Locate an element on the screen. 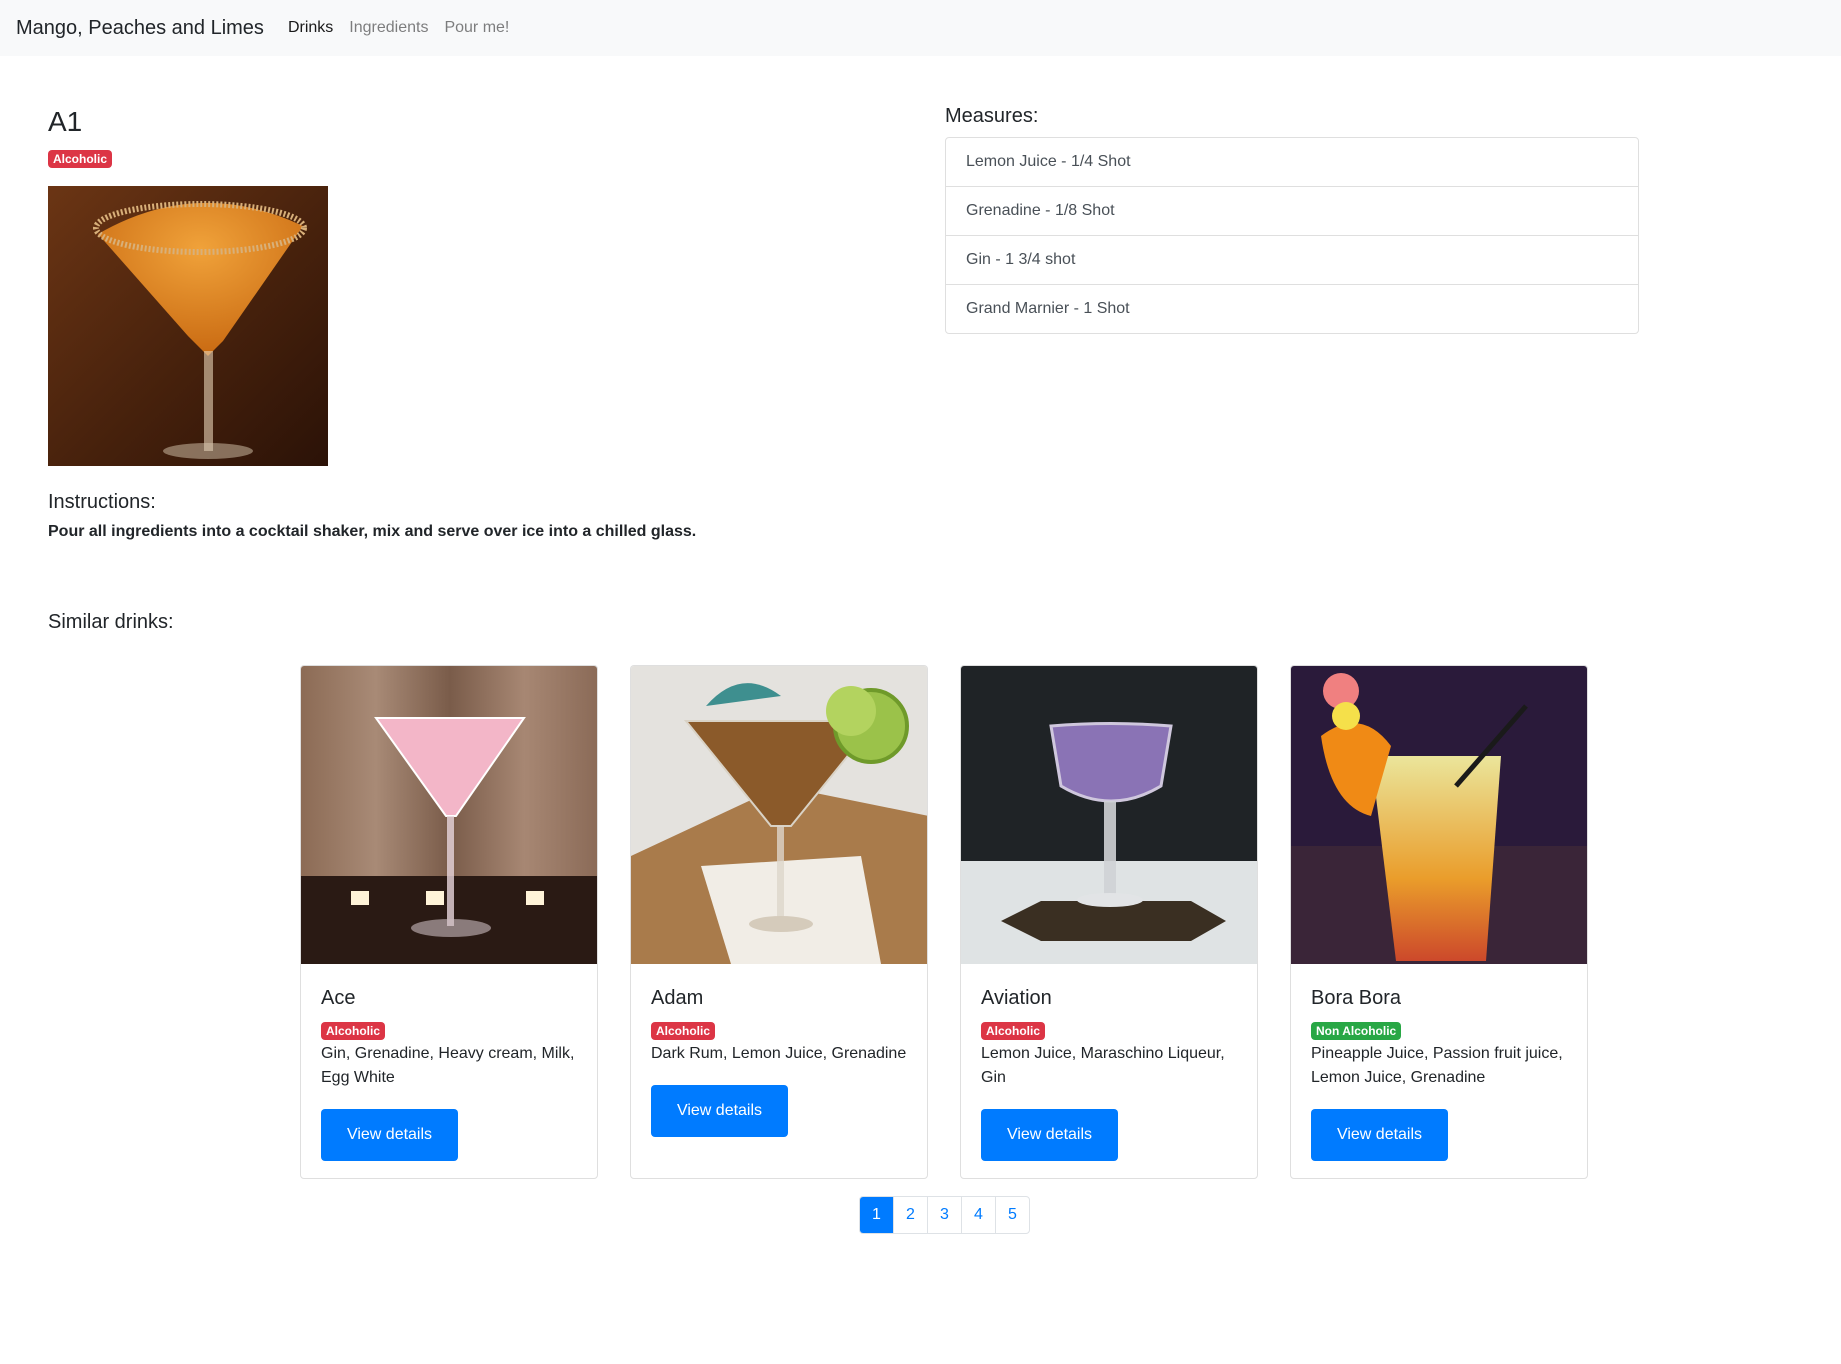 Image resolution: width=1841 pixels, height=1364 pixels. instructions-heading: Instructions: is located at coordinates (102, 502).